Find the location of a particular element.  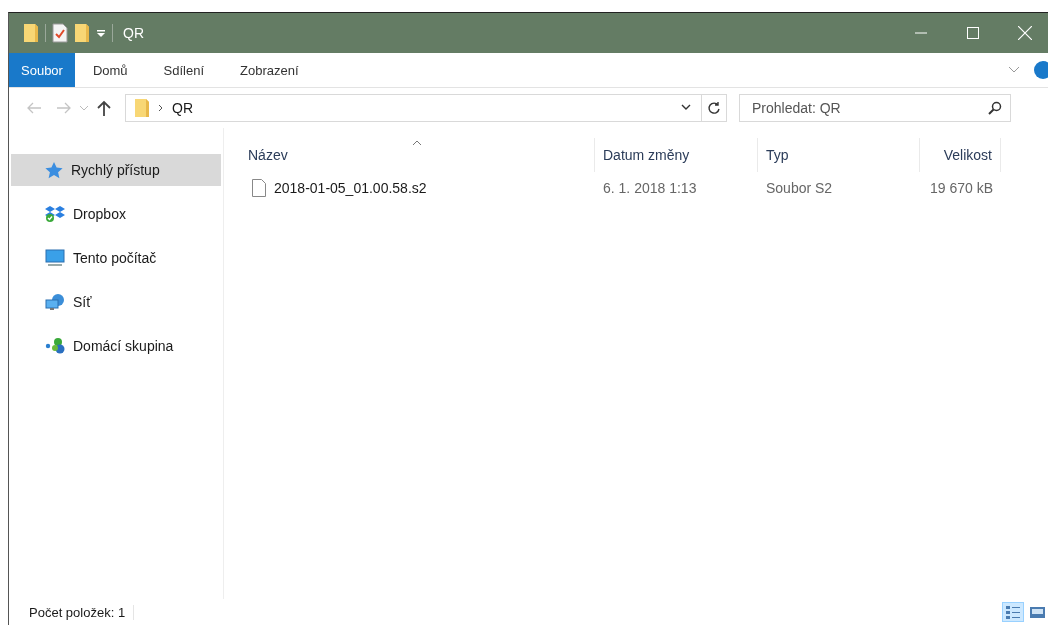

sidebar-item: Tento počítač is located at coordinates (116, 258).